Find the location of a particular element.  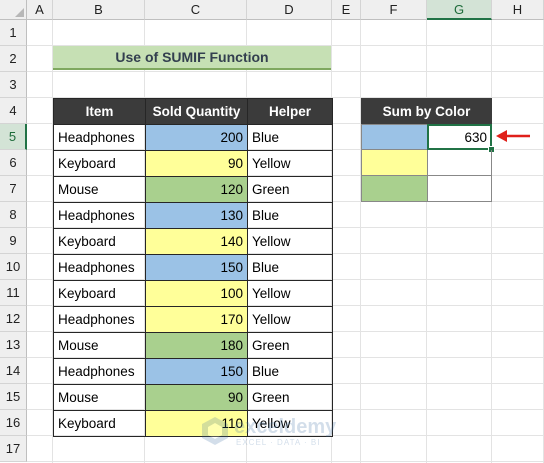

table-header-sold-quantity: Sold Quantity is located at coordinates (196, 111).